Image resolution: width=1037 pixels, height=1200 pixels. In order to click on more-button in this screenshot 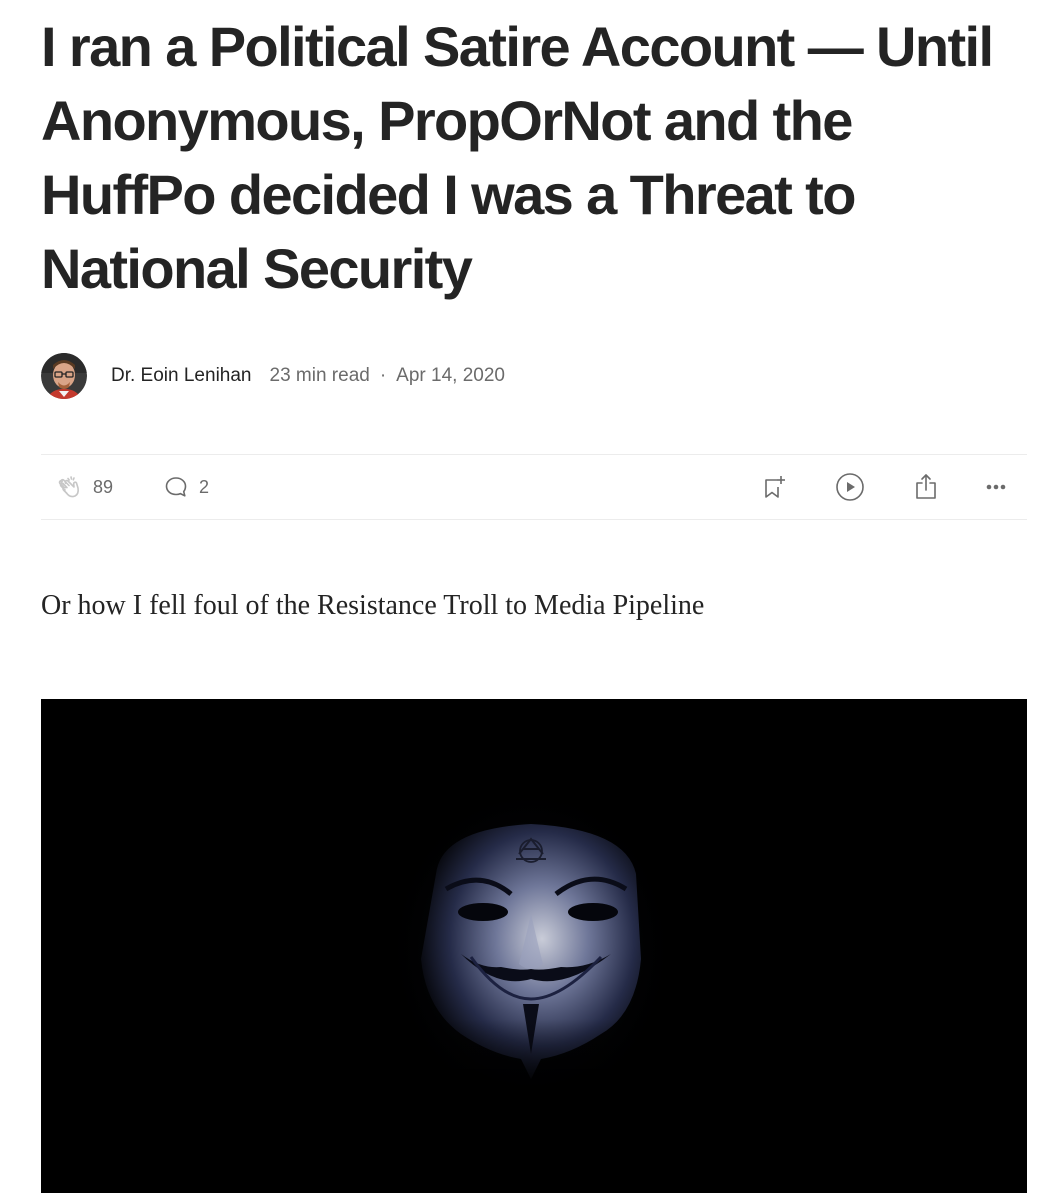, I will do `click(998, 487)`.